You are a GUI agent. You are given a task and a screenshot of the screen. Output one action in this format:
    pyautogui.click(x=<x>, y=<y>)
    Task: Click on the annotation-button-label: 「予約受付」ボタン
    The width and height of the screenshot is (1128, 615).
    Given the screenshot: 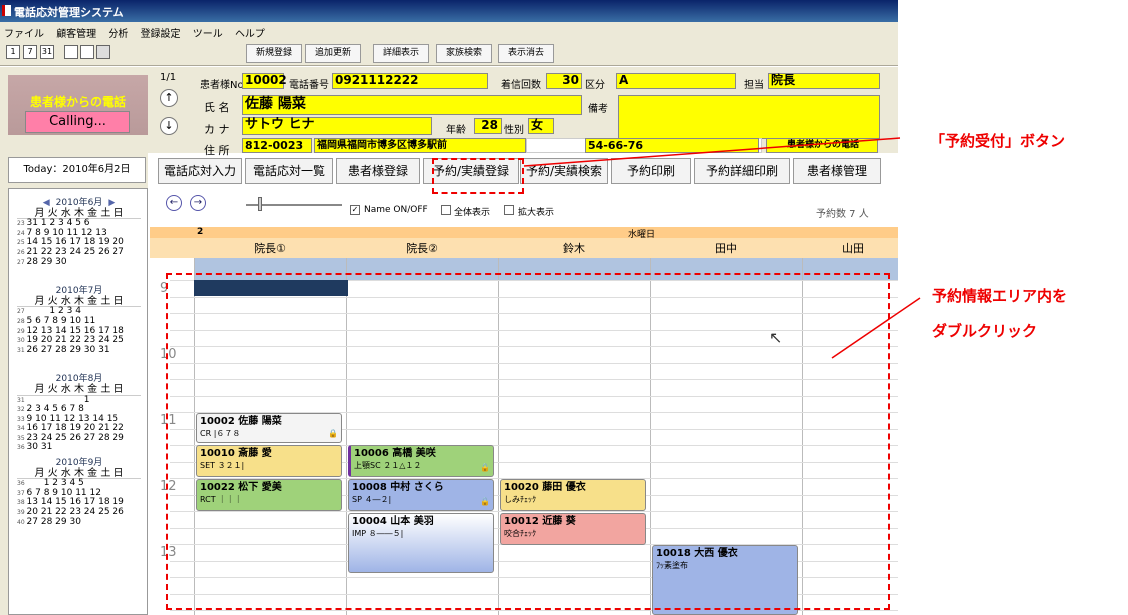 What is the action you would take?
    pyautogui.click(x=998, y=141)
    